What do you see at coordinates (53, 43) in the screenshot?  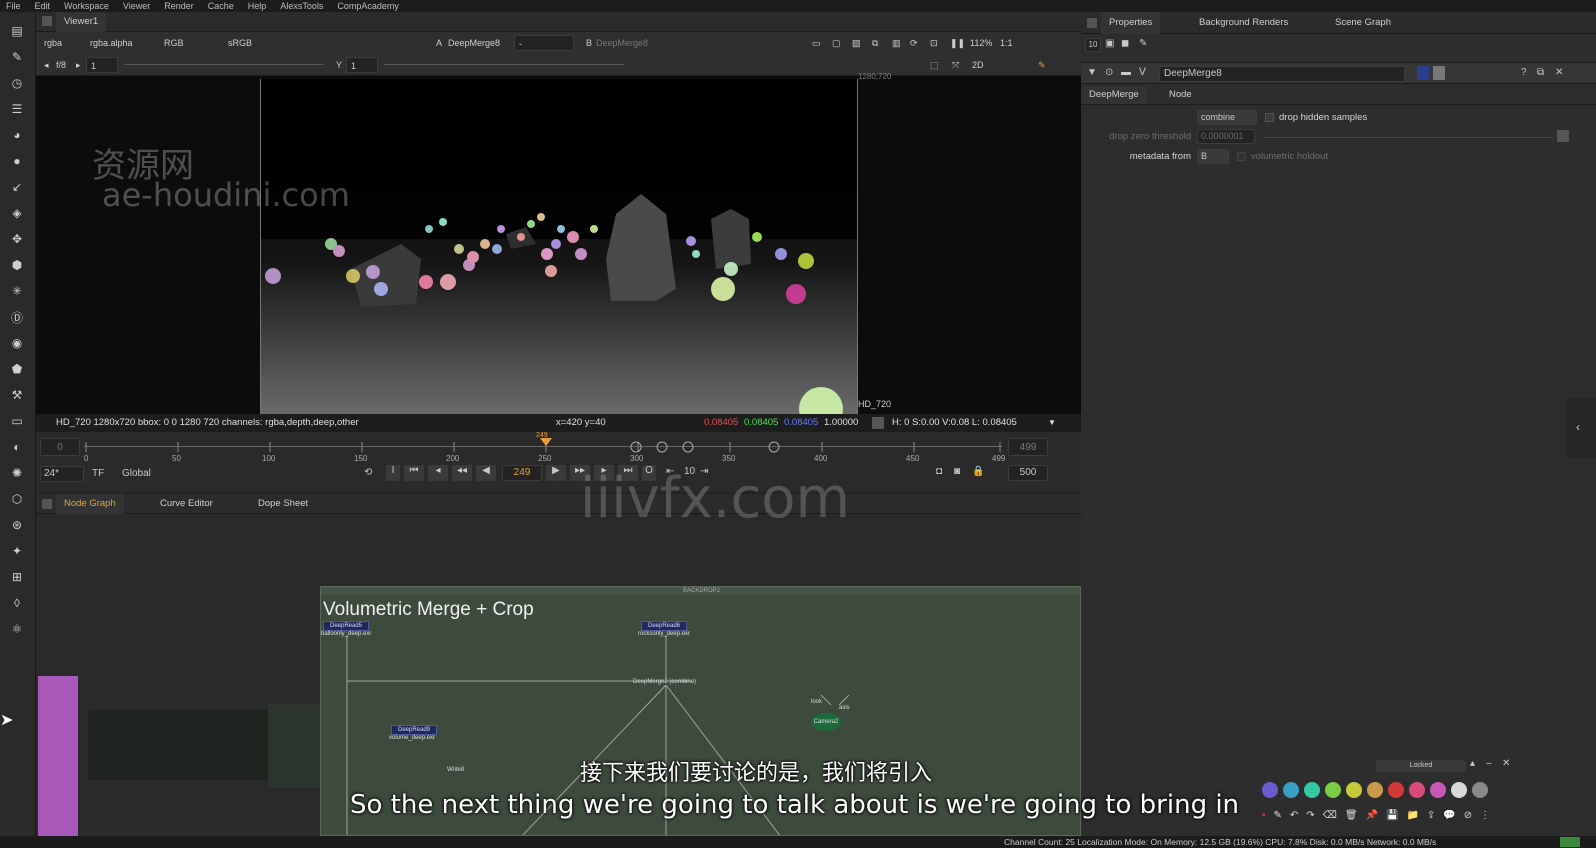 I see `channels-dropdown: rgba` at bounding box center [53, 43].